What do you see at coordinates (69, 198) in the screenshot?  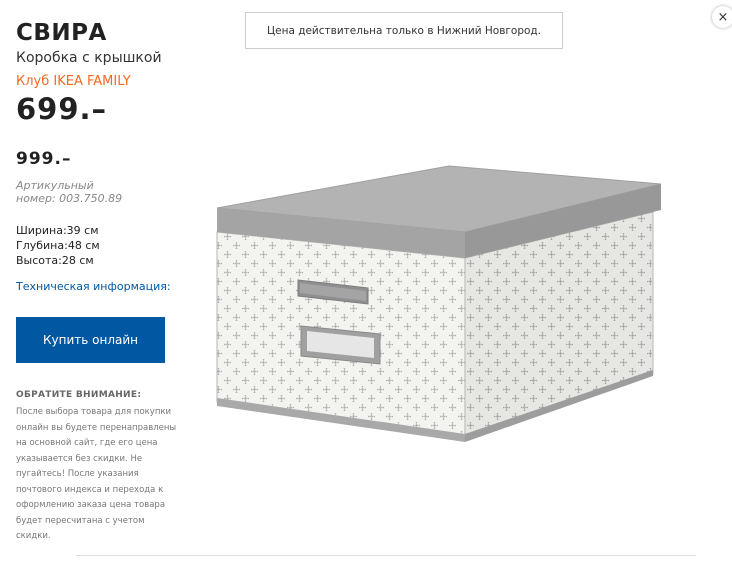 I see `article-value: номер: 003.750.89` at bounding box center [69, 198].